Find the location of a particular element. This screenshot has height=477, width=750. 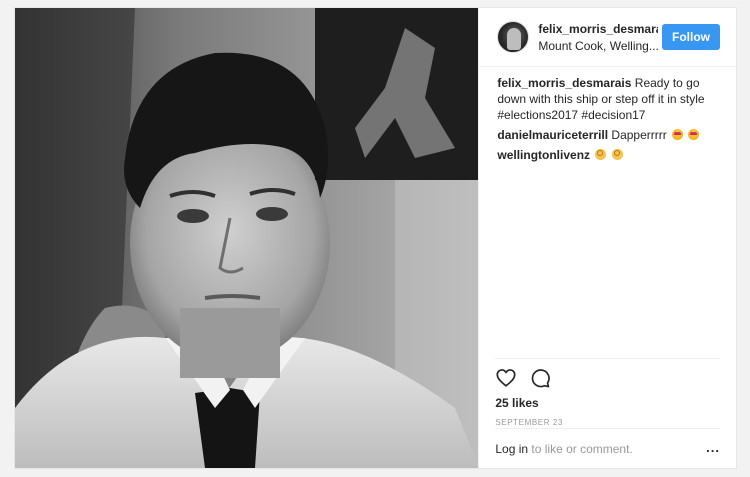

login-link: Log in is located at coordinates (511, 449).